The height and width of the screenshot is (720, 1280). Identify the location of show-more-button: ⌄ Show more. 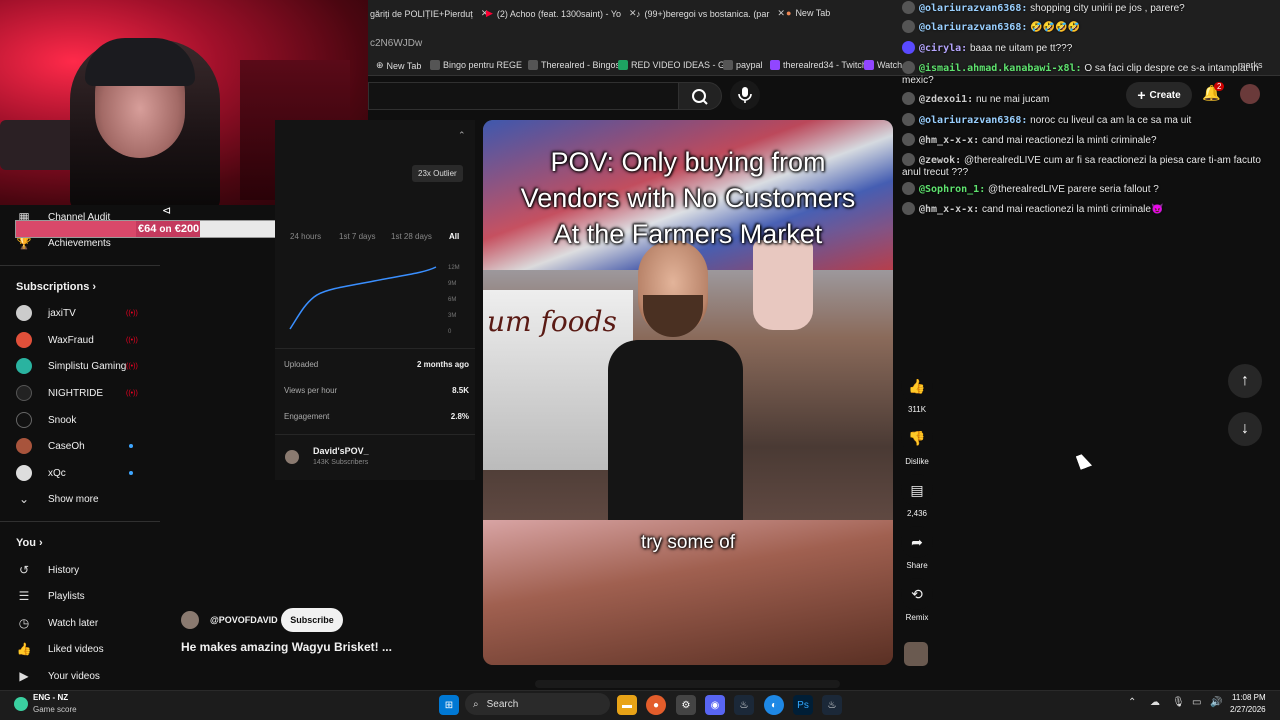
(80, 499).